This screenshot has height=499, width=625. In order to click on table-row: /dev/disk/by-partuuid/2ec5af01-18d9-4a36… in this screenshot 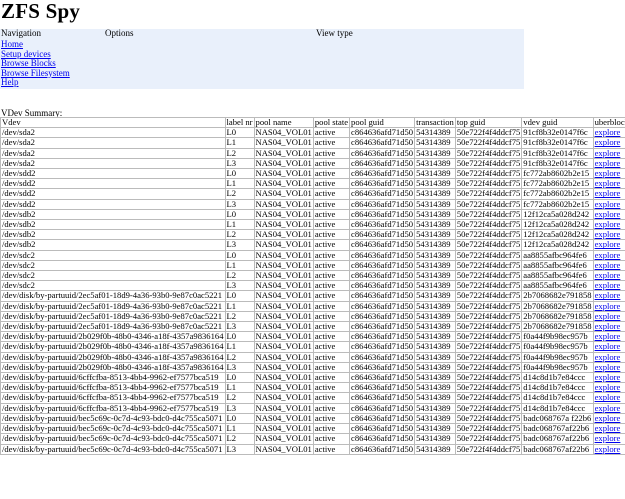, I will do `click(312, 327)`.